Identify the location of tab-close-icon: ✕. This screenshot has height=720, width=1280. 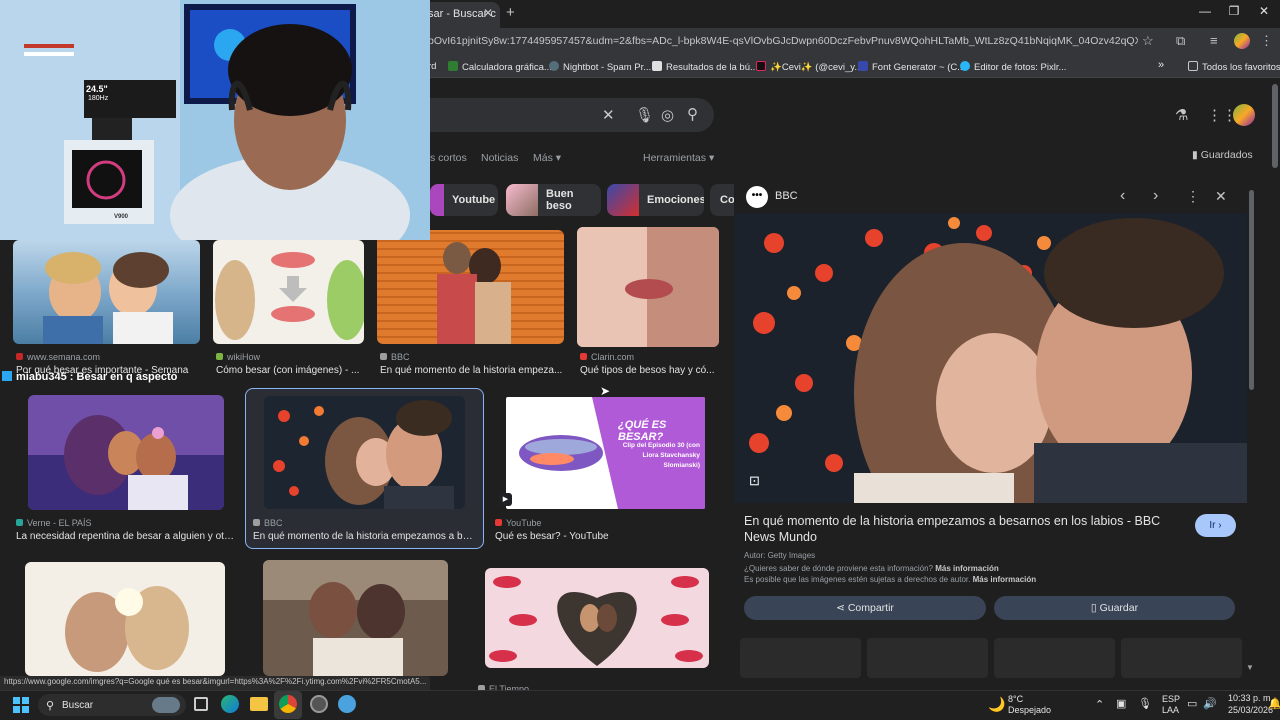
(488, 13).